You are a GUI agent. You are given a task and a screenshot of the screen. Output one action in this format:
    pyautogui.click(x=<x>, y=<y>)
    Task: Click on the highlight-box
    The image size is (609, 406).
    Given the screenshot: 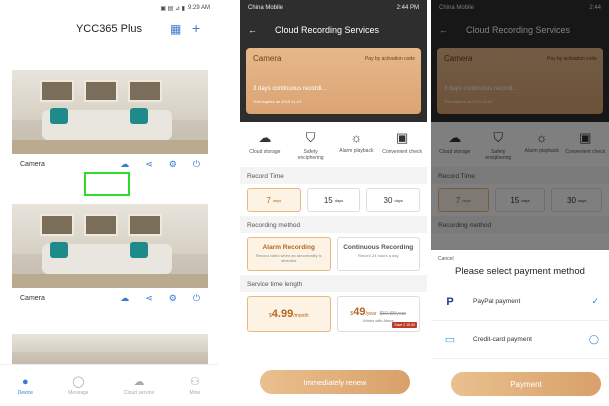 What is the action you would take?
    pyautogui.click(x=107, y=184)
    